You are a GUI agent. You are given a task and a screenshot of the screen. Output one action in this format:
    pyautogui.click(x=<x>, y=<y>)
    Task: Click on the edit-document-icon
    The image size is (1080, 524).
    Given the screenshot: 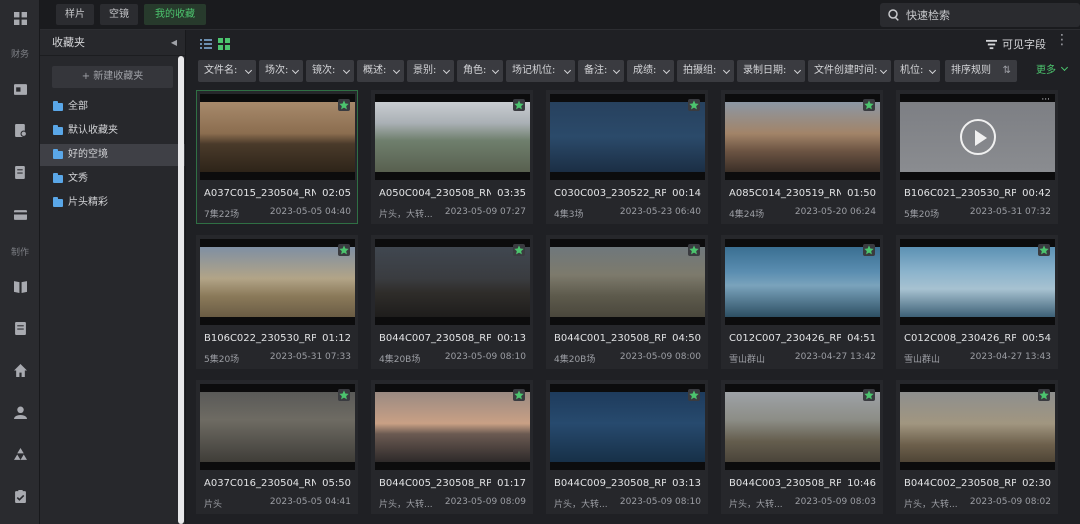 What is the action you would take?
    pyautogui.click(x=20, y=172)
    